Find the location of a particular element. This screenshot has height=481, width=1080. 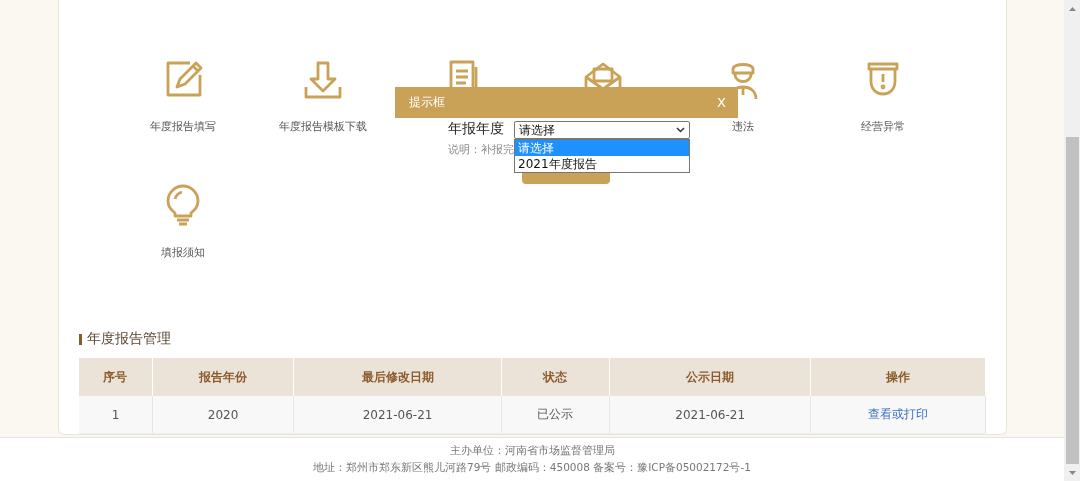

column-header: 操作 is located at coordinates (898, 377).